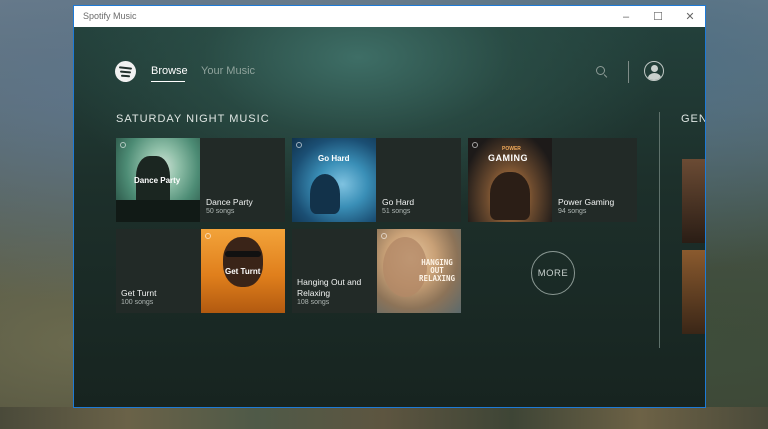 Image resolution: width=768 pixels, height=429 pixels. I want to click on tab-your-music: Your Music, so click(228, 71).